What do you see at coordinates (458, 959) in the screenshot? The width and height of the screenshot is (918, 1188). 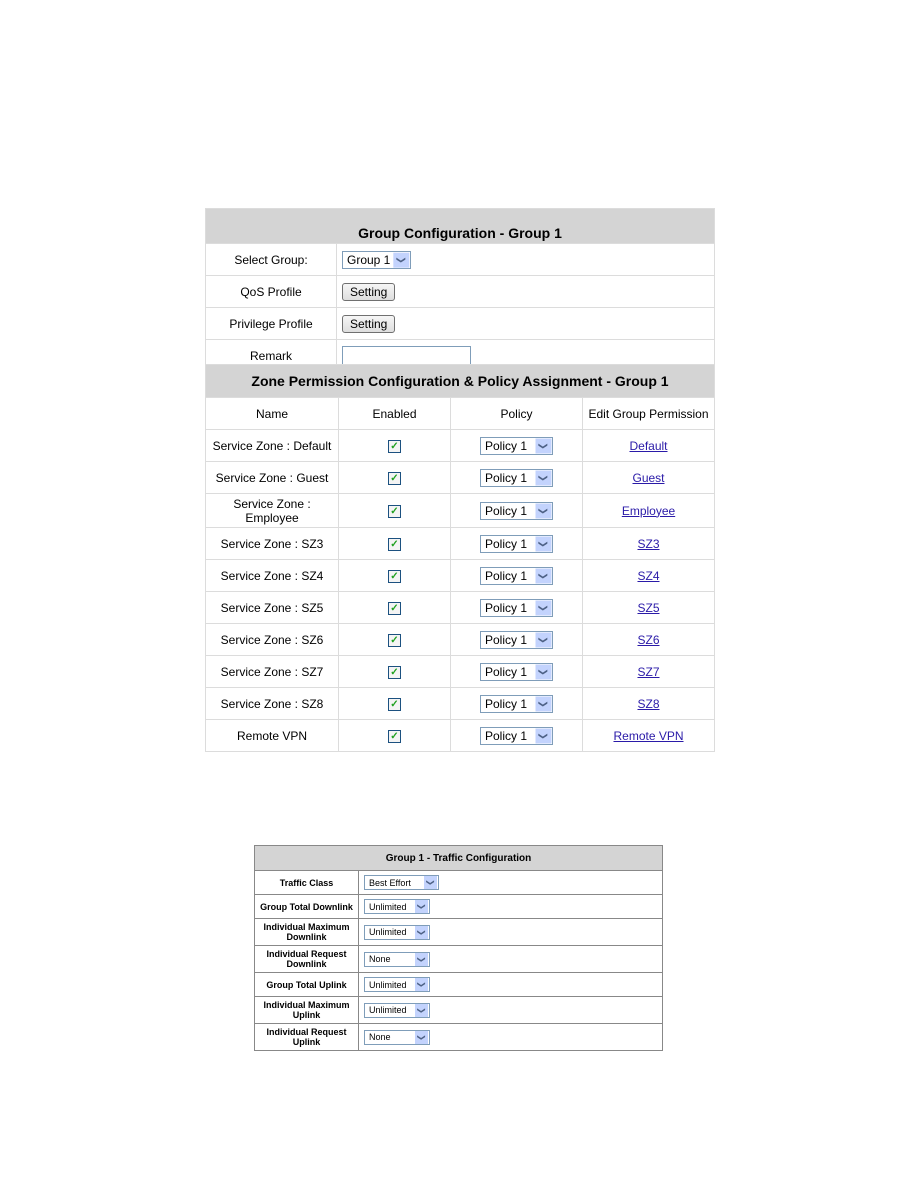 I see `traffic-row: Individual Request Downlink None ❯` at bounding box center [458, 959].